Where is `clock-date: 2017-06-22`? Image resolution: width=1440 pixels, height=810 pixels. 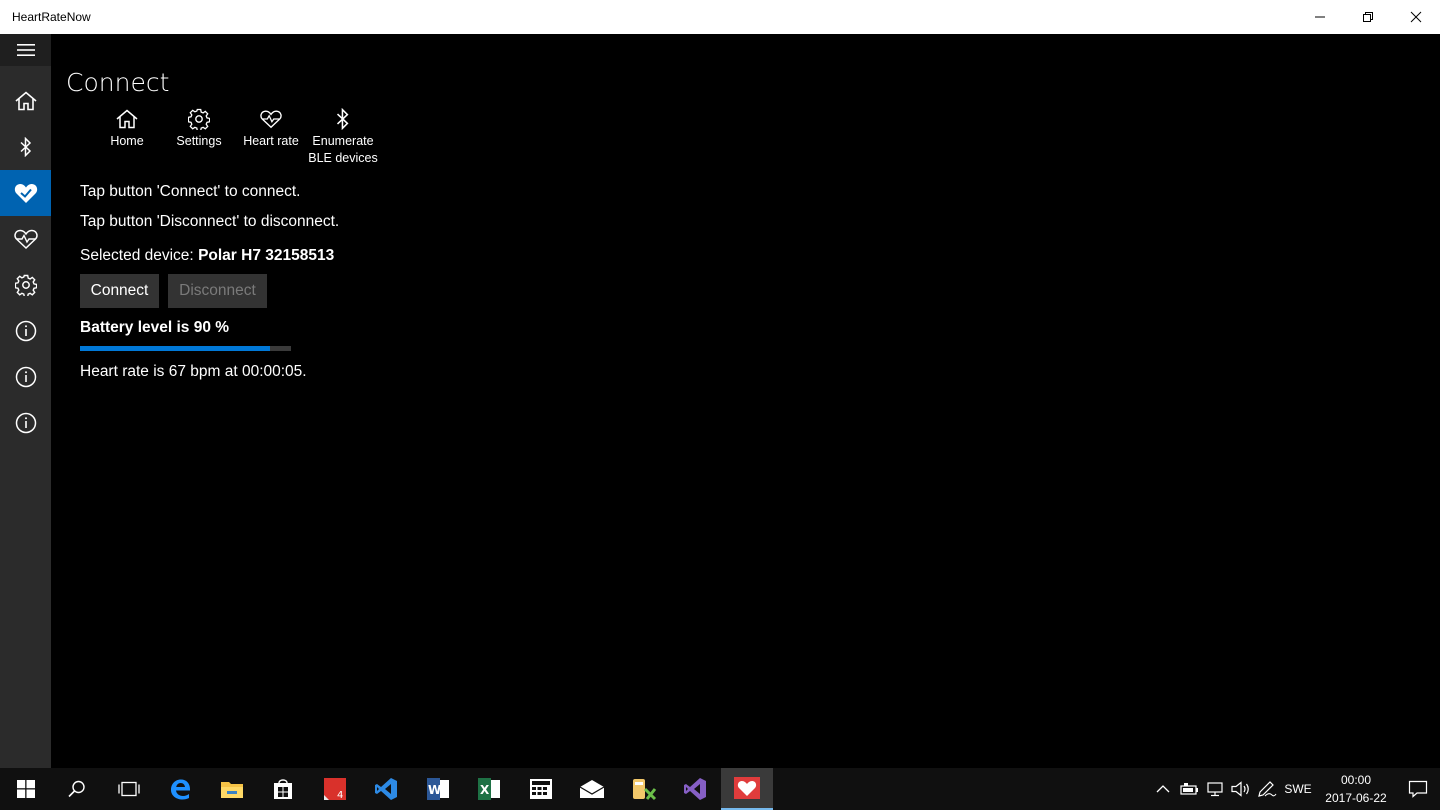 clock-date: 2017-06-22 is located at coordinates (1356, 798).